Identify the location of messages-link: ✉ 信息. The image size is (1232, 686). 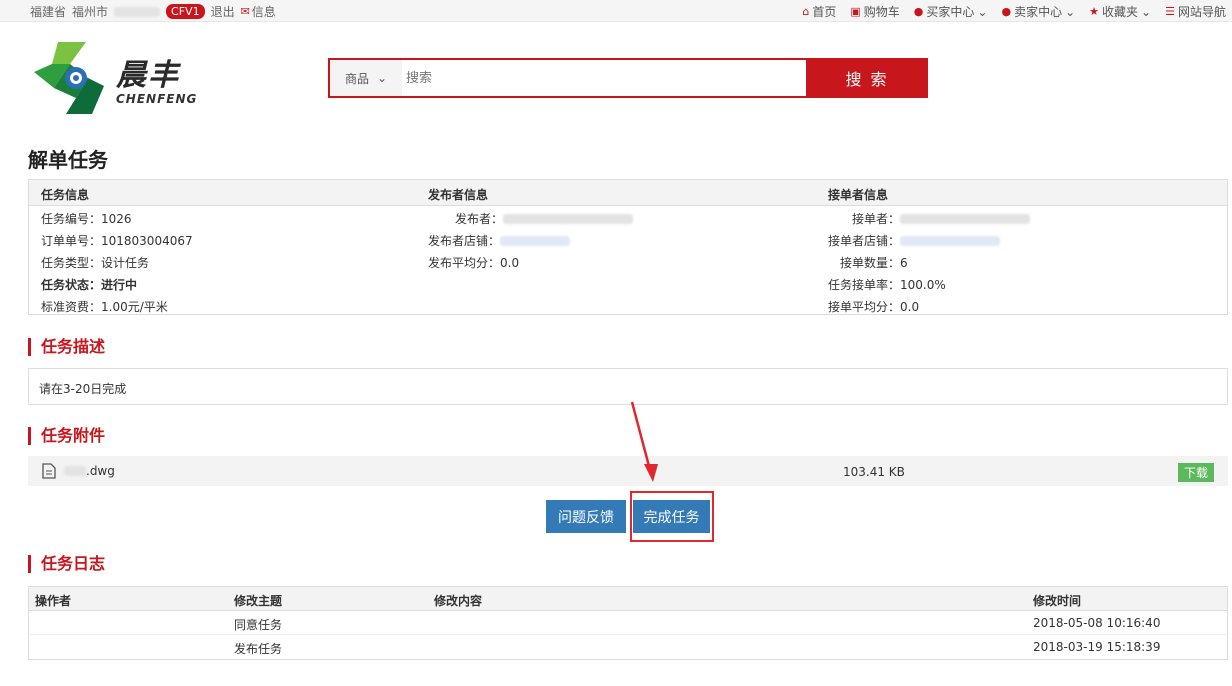
(258, 11).